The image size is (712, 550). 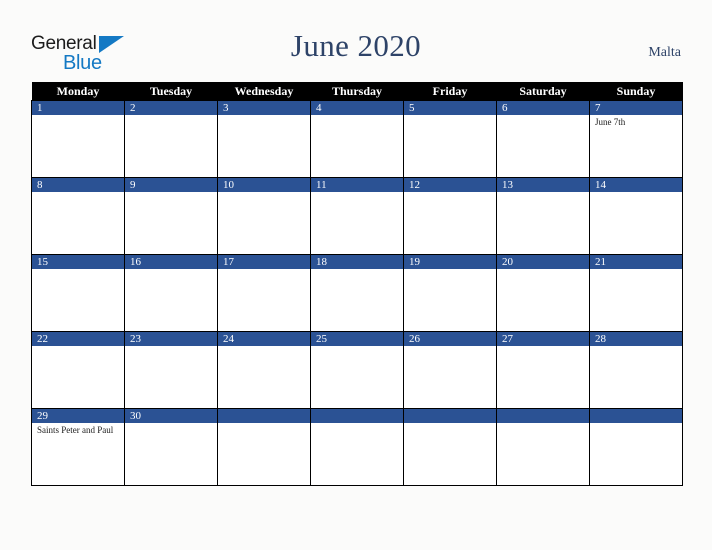 What do you see at coordinates (543, 339) in the screenshot?
I see `day-number: 27` at bounding box center [543, 339].